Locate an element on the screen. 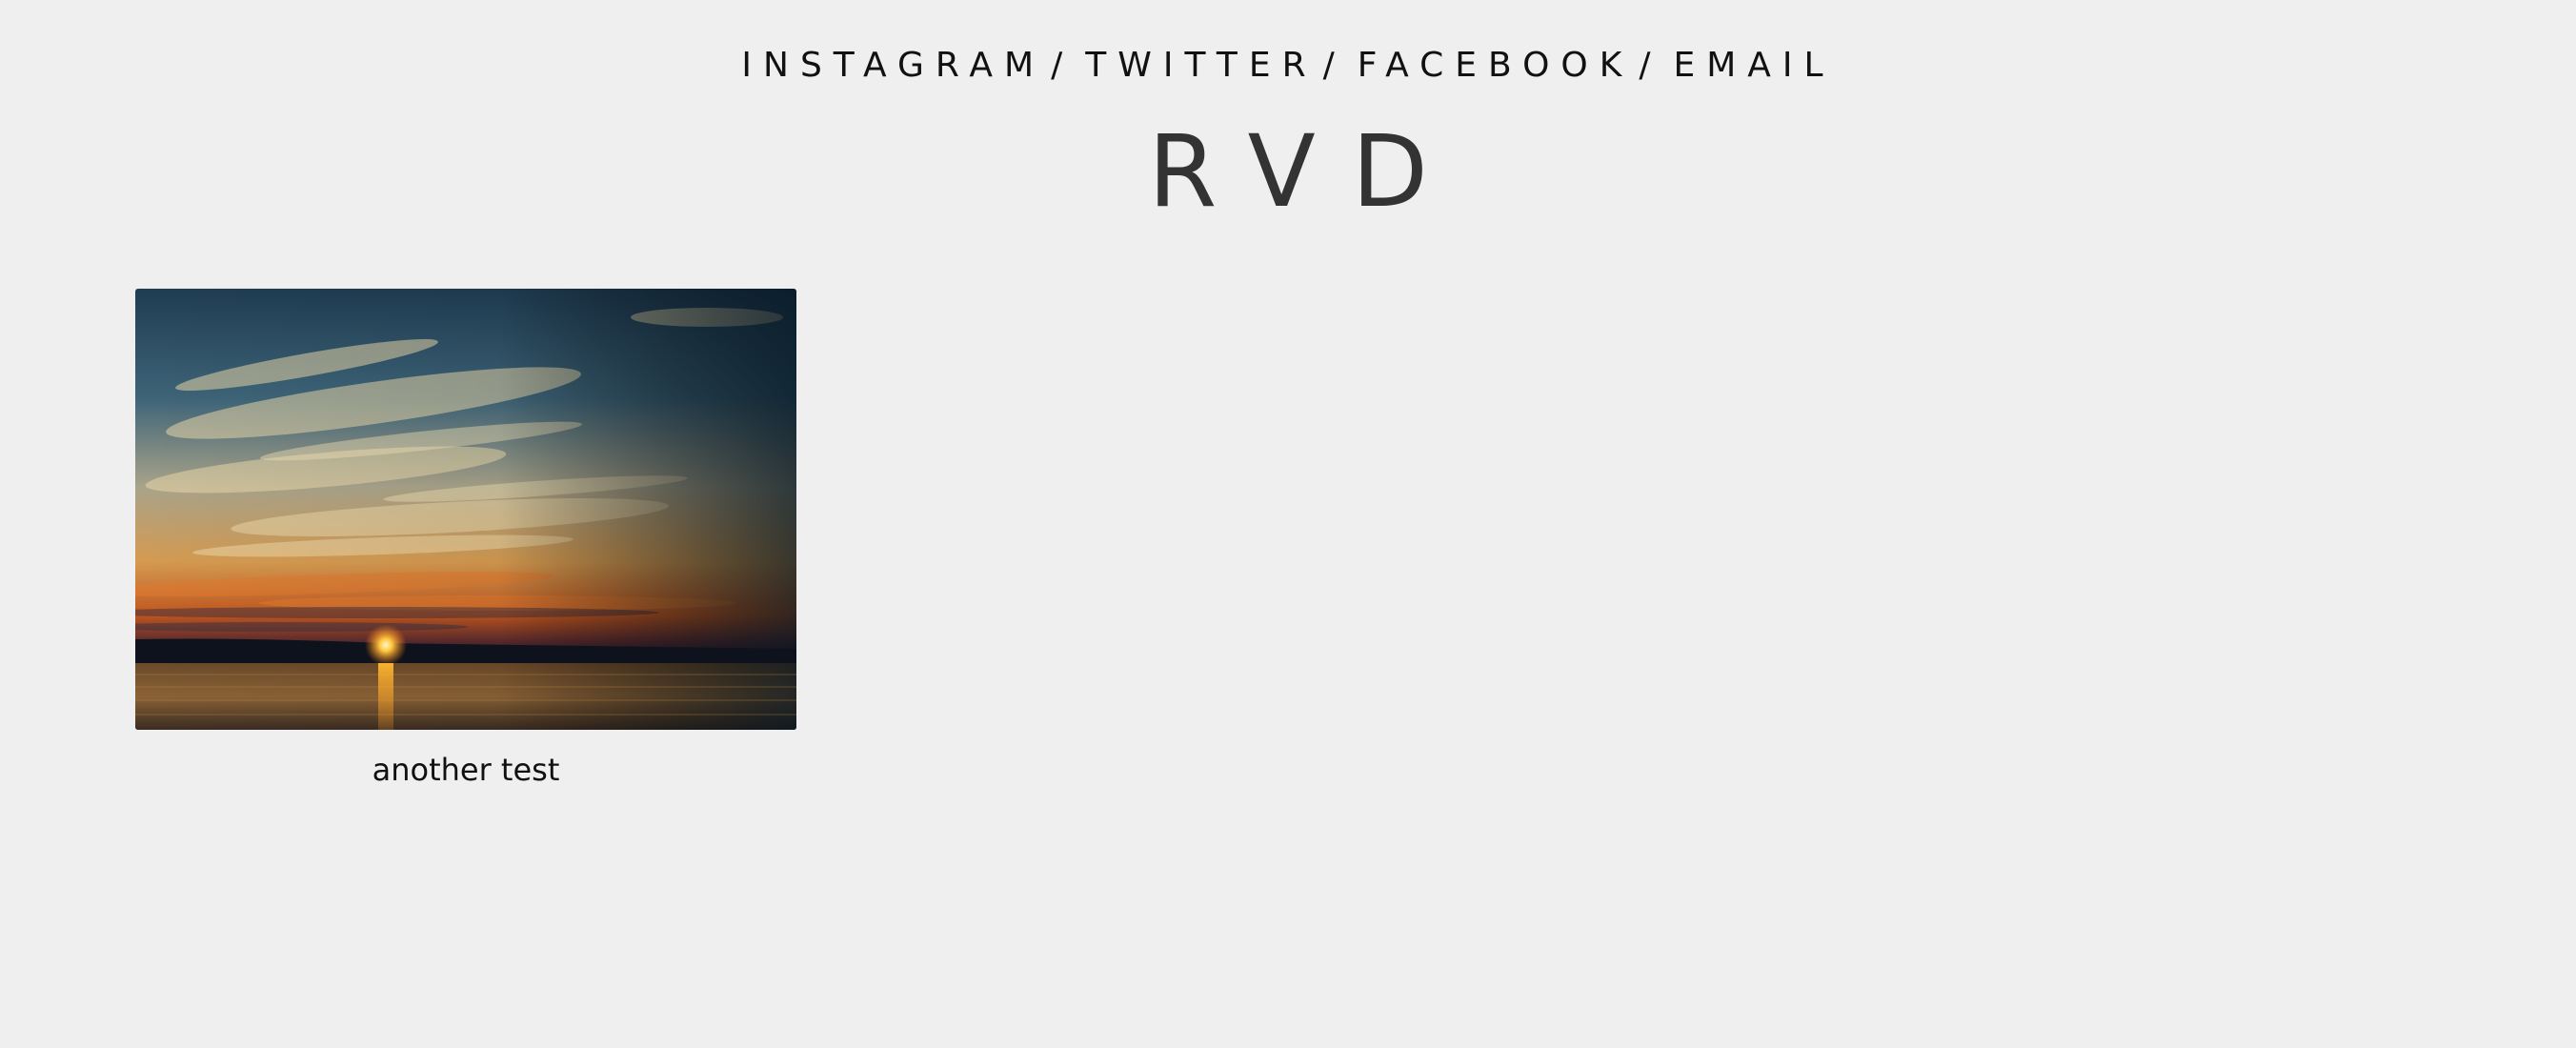 This screenshot has width=2576, height=1048. social-links-nav: INSTAGRAM / TWITTER / FACEBOOK / EMAIL is located at coordinates (1288, 65).